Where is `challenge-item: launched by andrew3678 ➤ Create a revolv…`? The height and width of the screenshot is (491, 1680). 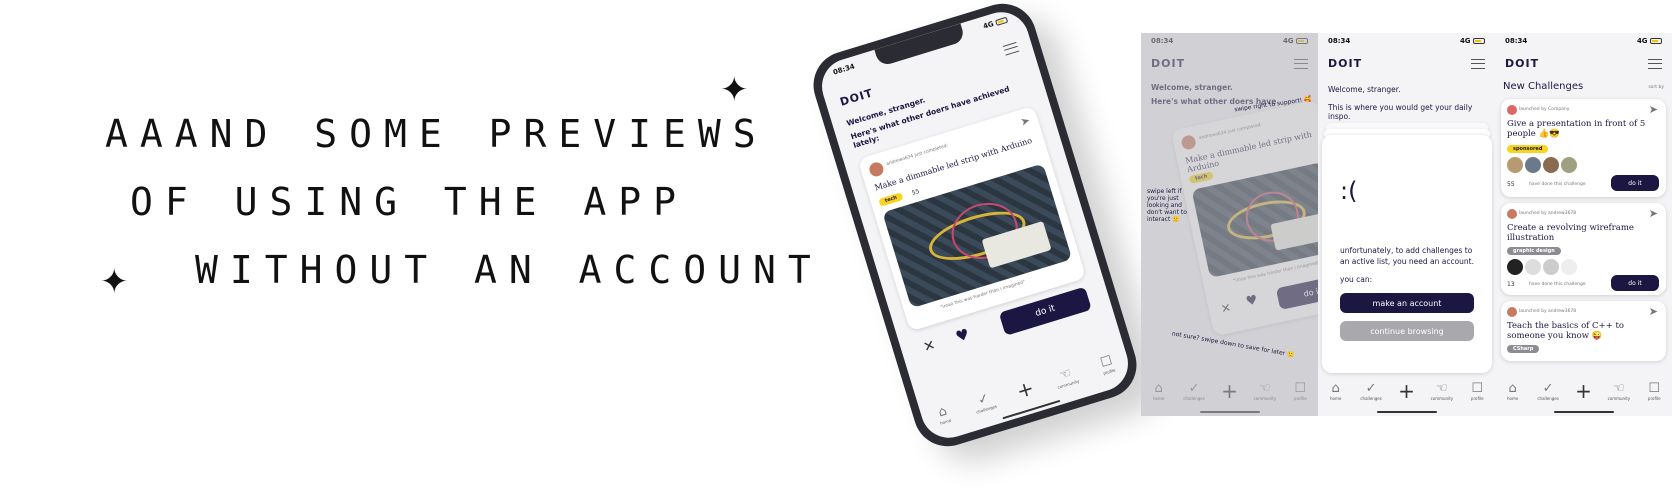
challenge-item: launched by andrew3678 ➤ Create a revolv… is located at coordinates (1583, 249).